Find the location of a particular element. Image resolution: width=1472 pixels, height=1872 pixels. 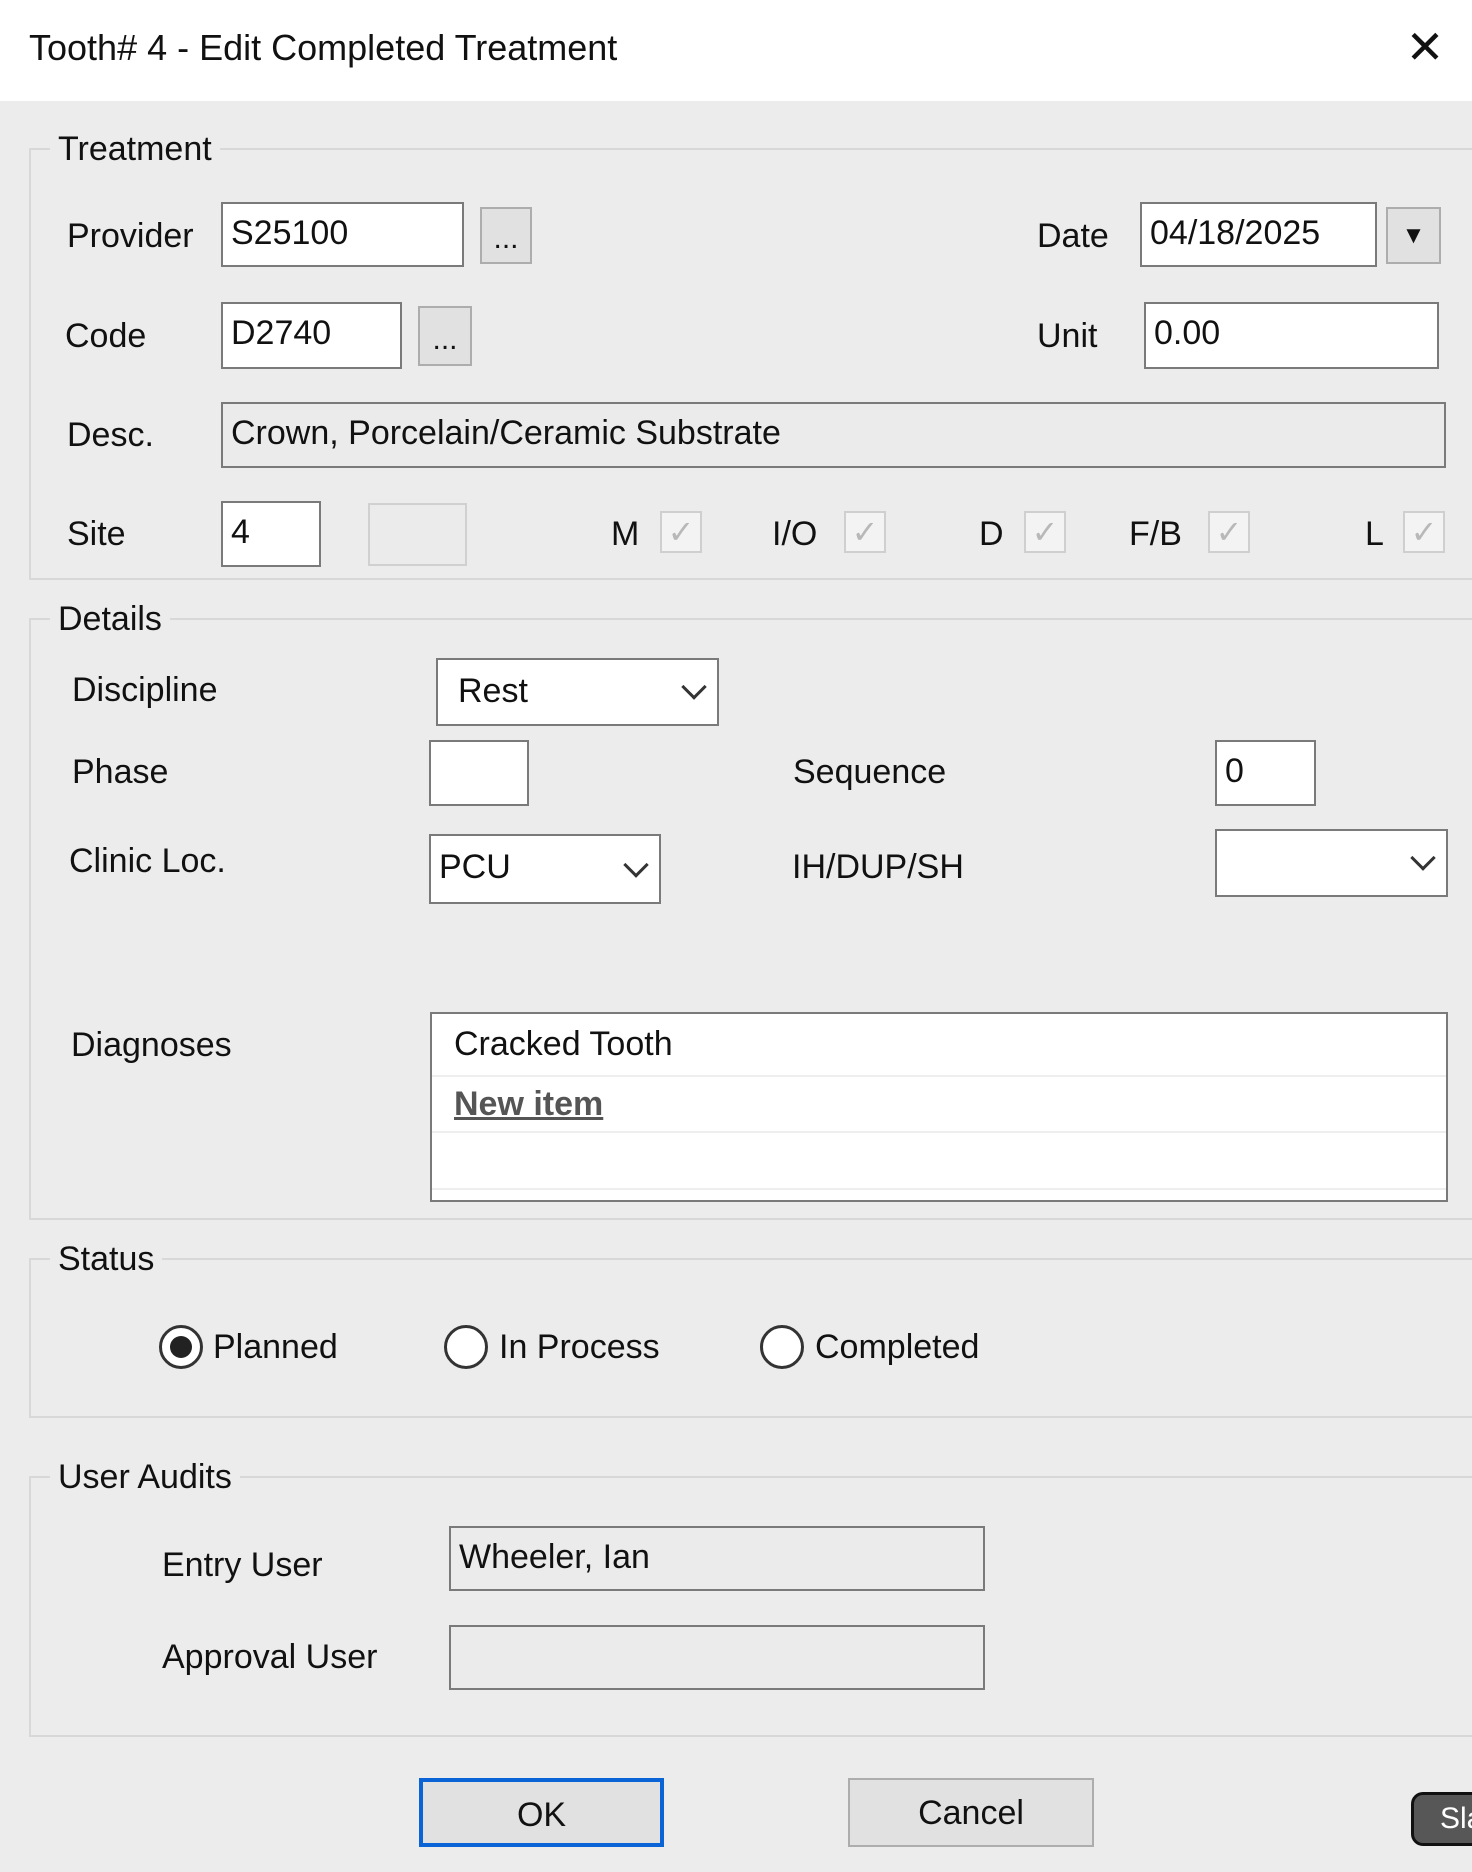

ih-dup-sh-select is located at coordinates (1331, 863).